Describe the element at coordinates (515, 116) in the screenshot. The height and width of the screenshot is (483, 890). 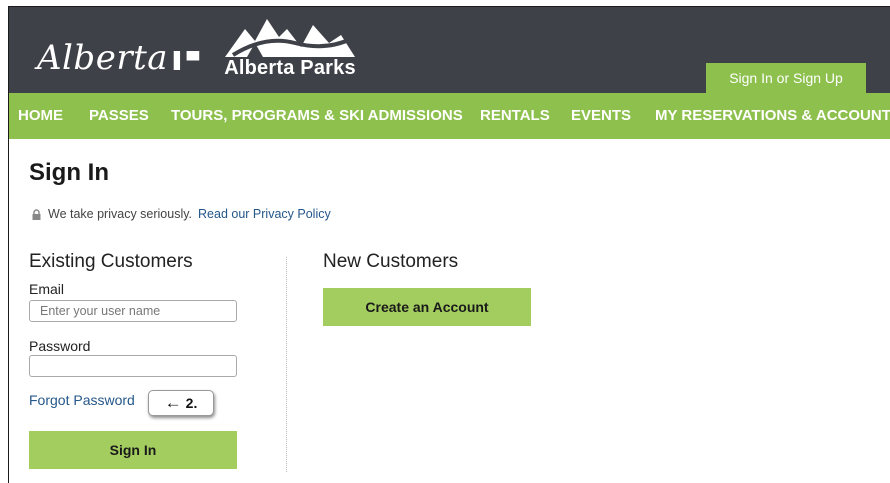
I see `nav-item-rentals: RENTALS` at that location.